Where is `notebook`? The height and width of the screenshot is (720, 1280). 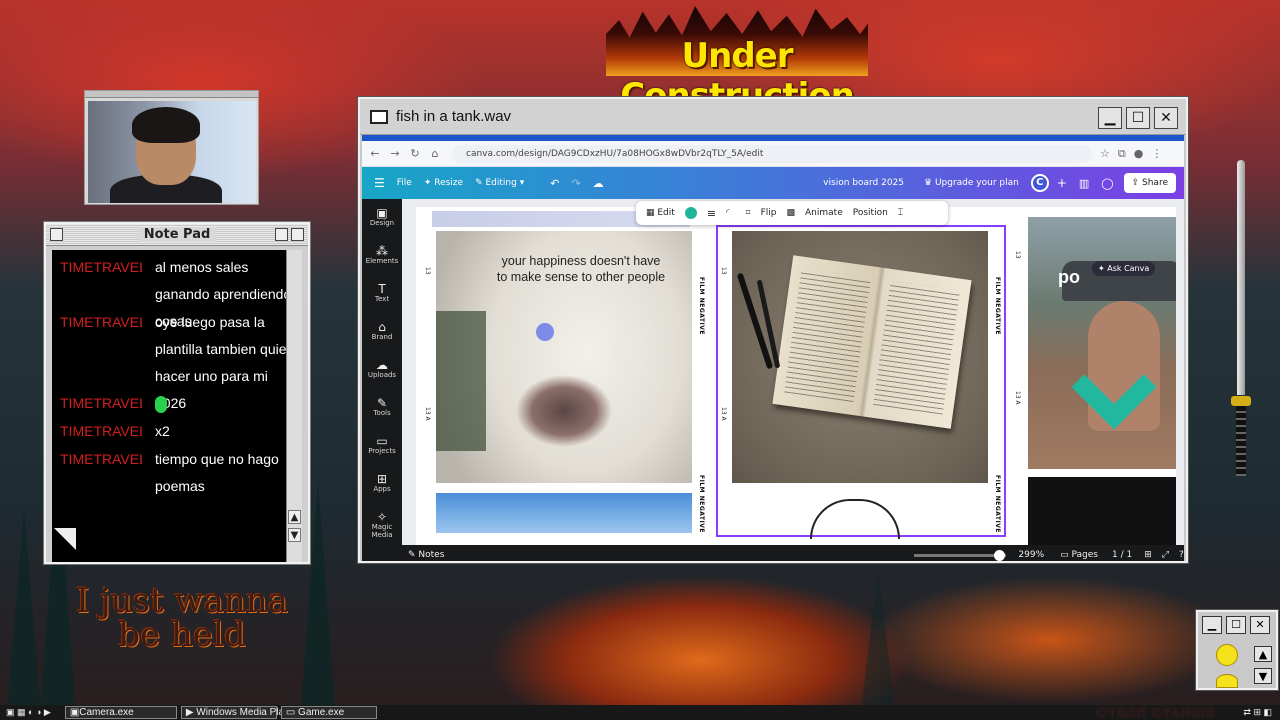 notebook is located at coordinates (872, 342).